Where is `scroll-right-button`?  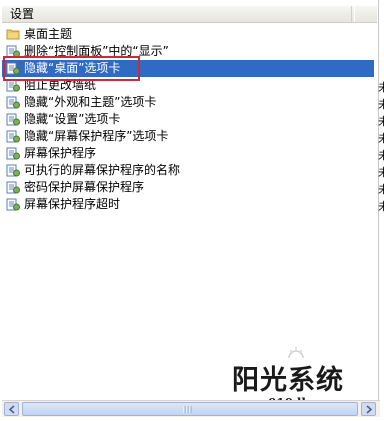
scroll-right-button is located at coordinates (368, 409).